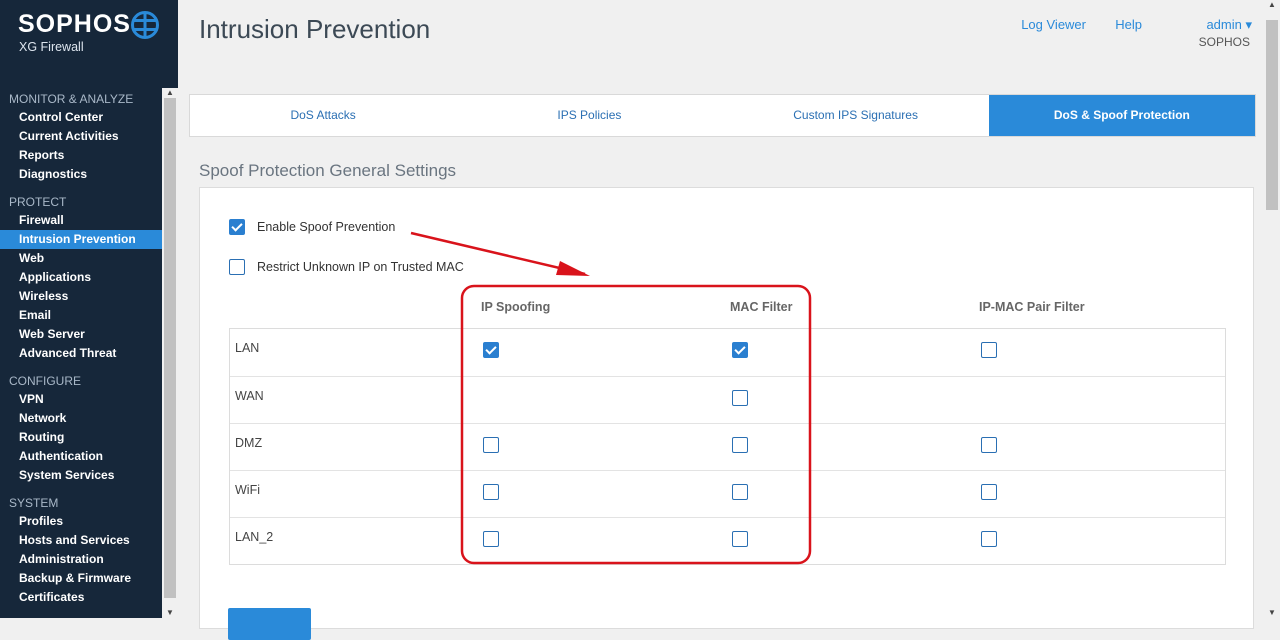 The height and width of the screenshot is (640, 1280). I want to click on sidebar-item-applications: Applications, so click(81, 277).